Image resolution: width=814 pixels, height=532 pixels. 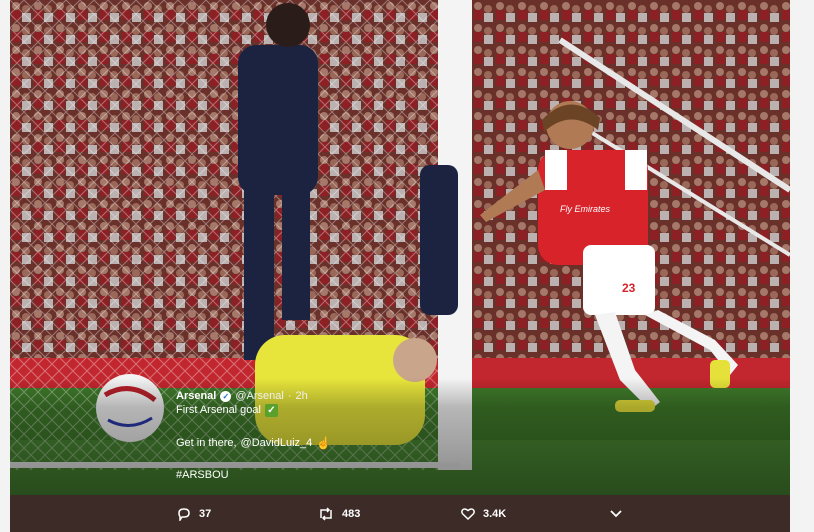 What do you see at coordinates (277, 443) in the screenshot?
I see `mention-link: @DavidLuiz_4` at bounding box center [277, 443].